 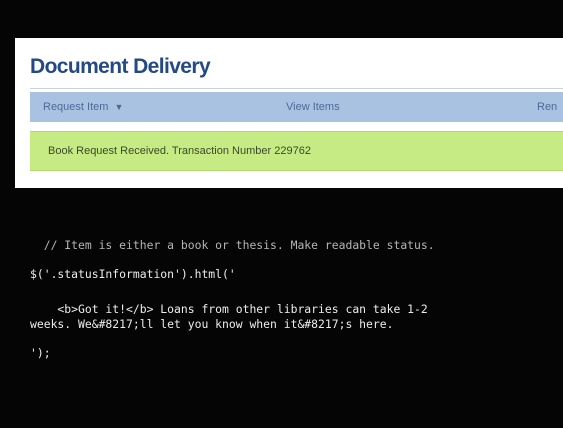 What do you see at coordinates (133, 274) in the screenshot?
I see `code-line-1: $('.statusInformation').html('` at bounding box center [133, 274].